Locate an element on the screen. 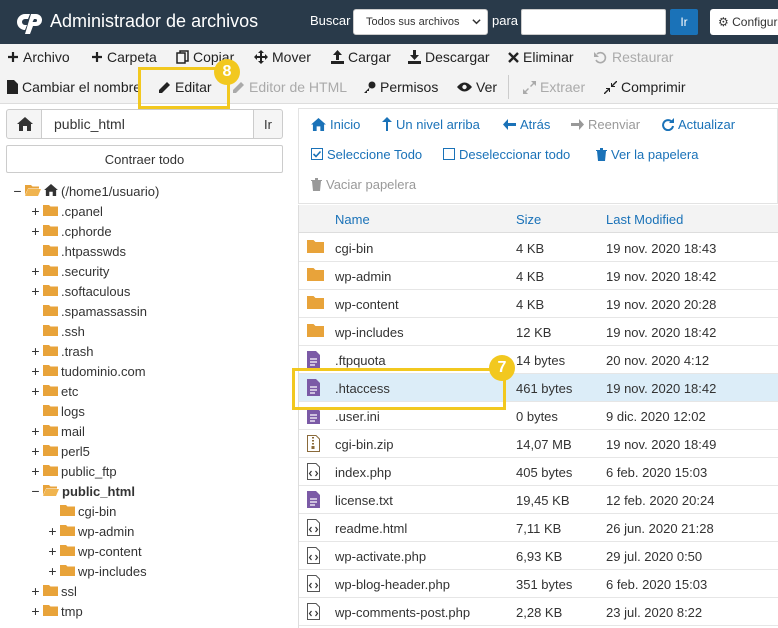  table-row: readme.html 7,11 KB 26 jun. 2020 21:28 is located at coordinates (538, 528).